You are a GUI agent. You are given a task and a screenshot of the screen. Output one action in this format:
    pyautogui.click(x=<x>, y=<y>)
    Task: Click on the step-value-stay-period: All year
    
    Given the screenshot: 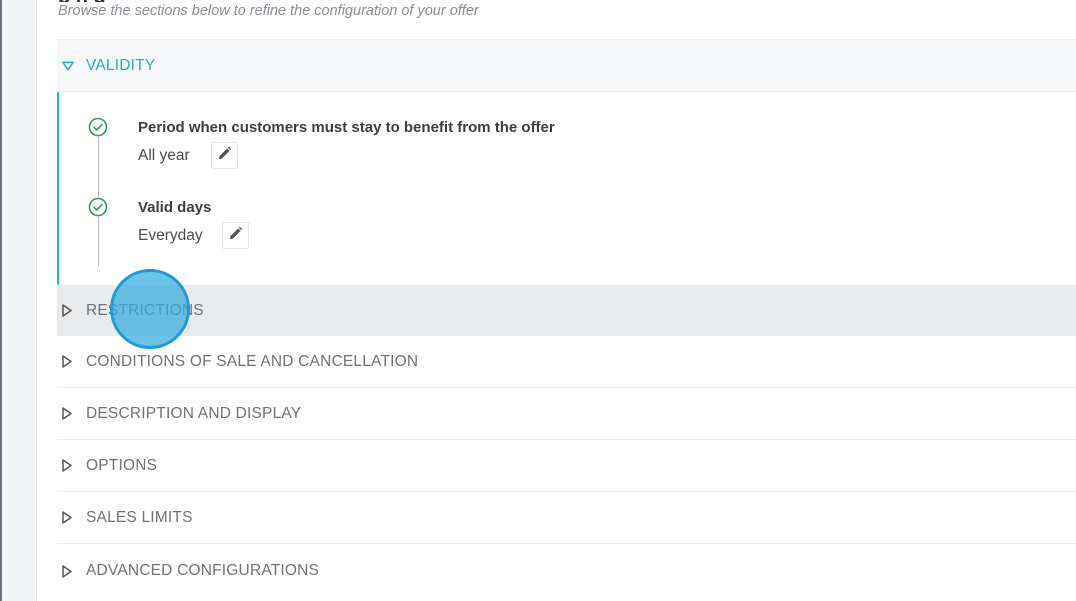 What is the action you would take?
    pyautogui.click(x=164, y=155)
    